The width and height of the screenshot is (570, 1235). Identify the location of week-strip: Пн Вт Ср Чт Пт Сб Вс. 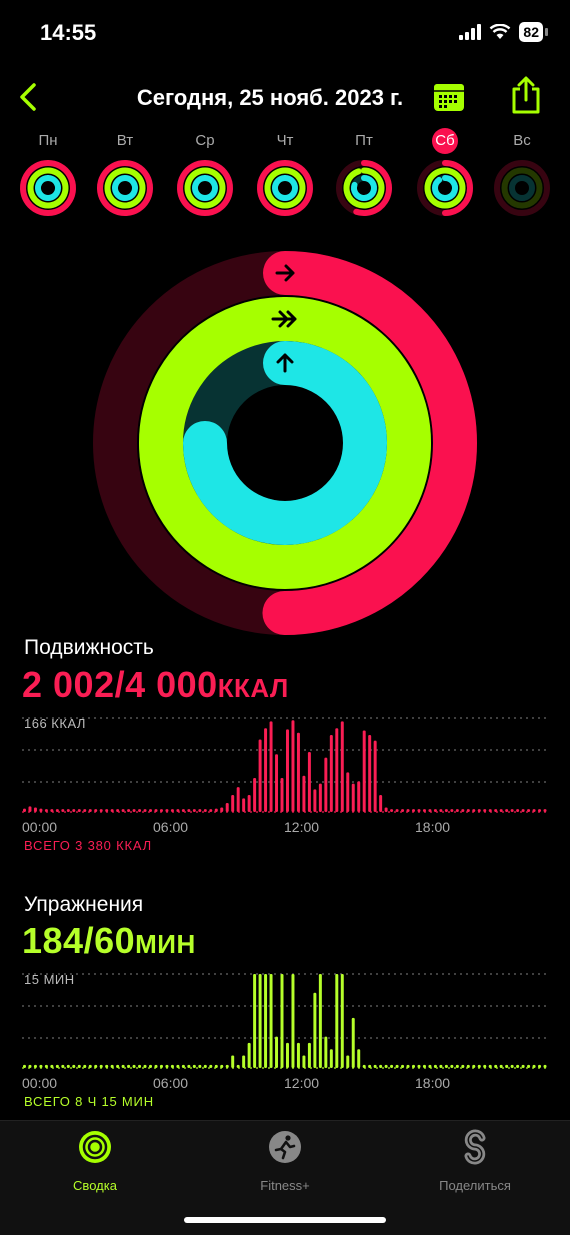
(285, 178).